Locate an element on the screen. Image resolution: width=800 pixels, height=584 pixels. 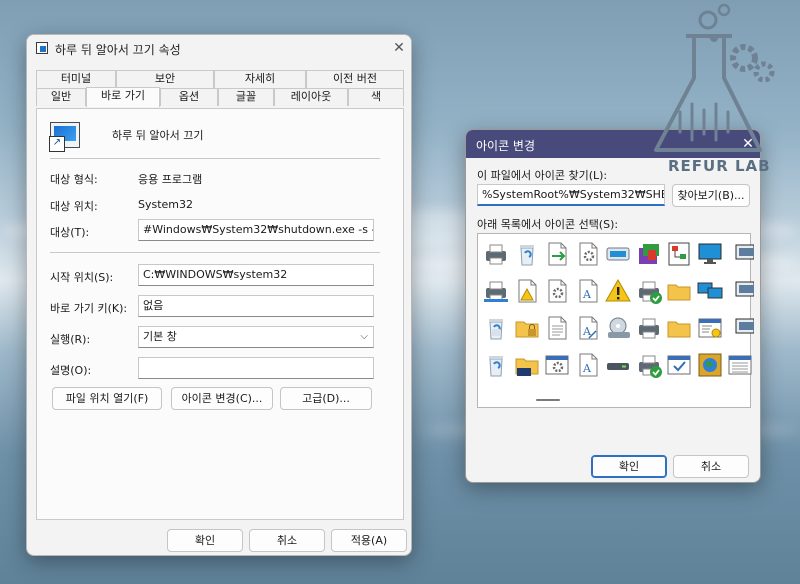
run-label: 실행(R): is located at coordinates (70, 339).